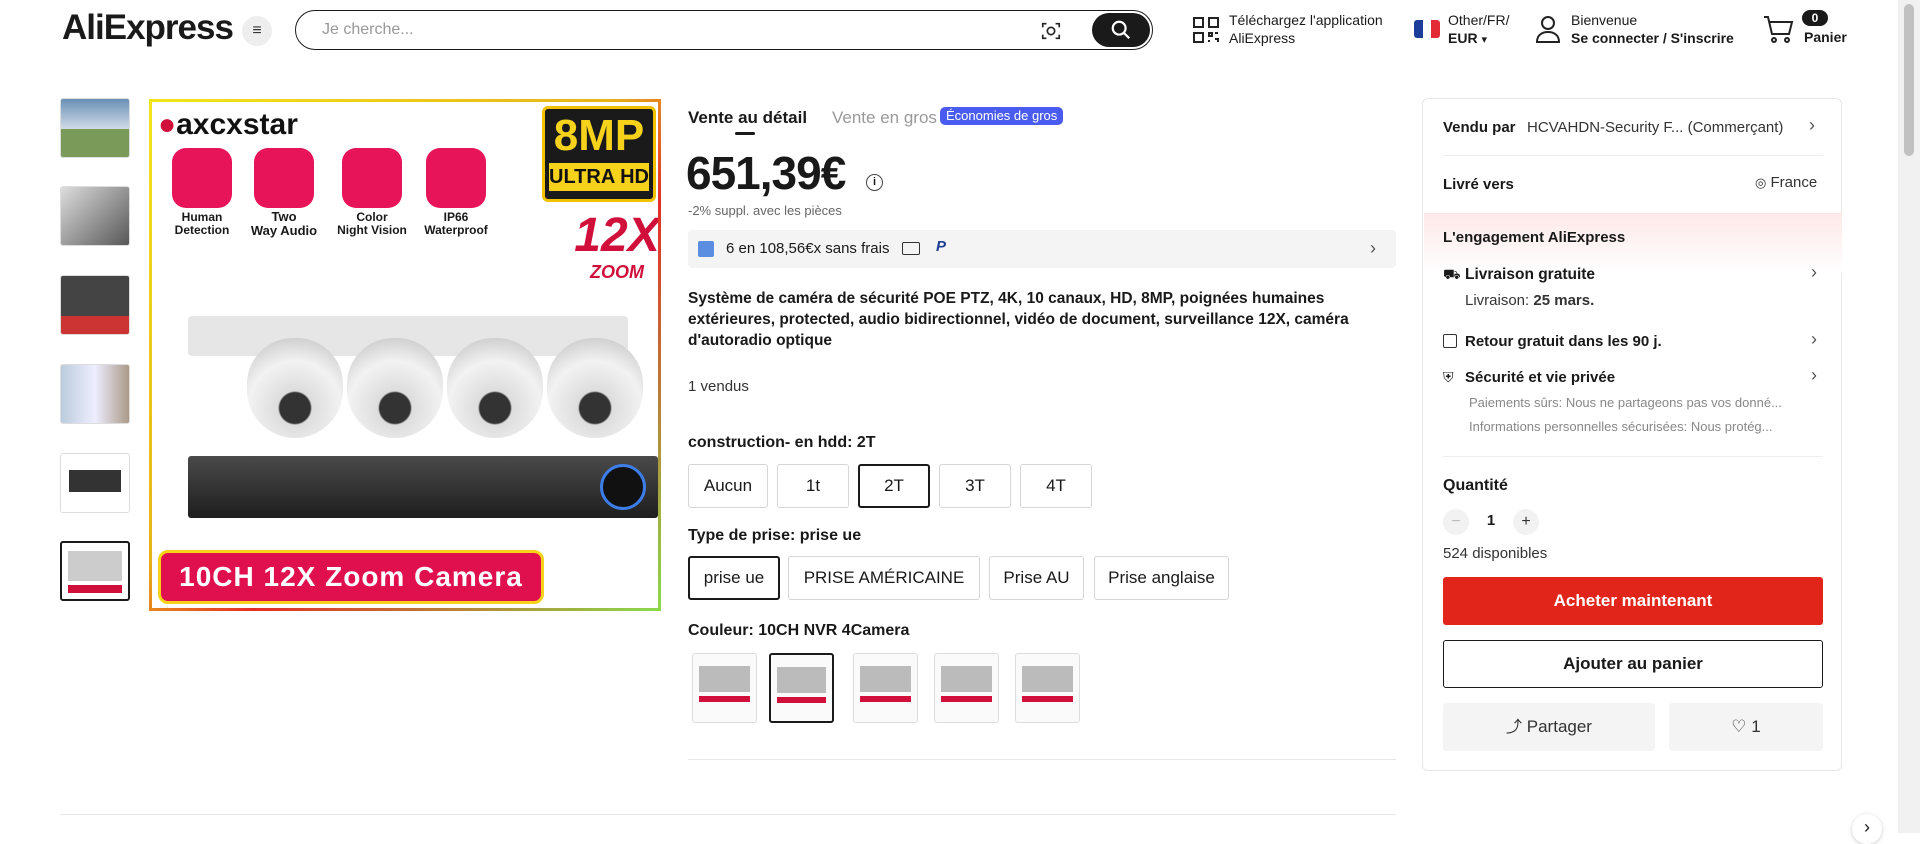  What do you see at coordinates (1559, 726) in the screenshot?
I see `share-label: Partager` at bounding box center [1559, 726].